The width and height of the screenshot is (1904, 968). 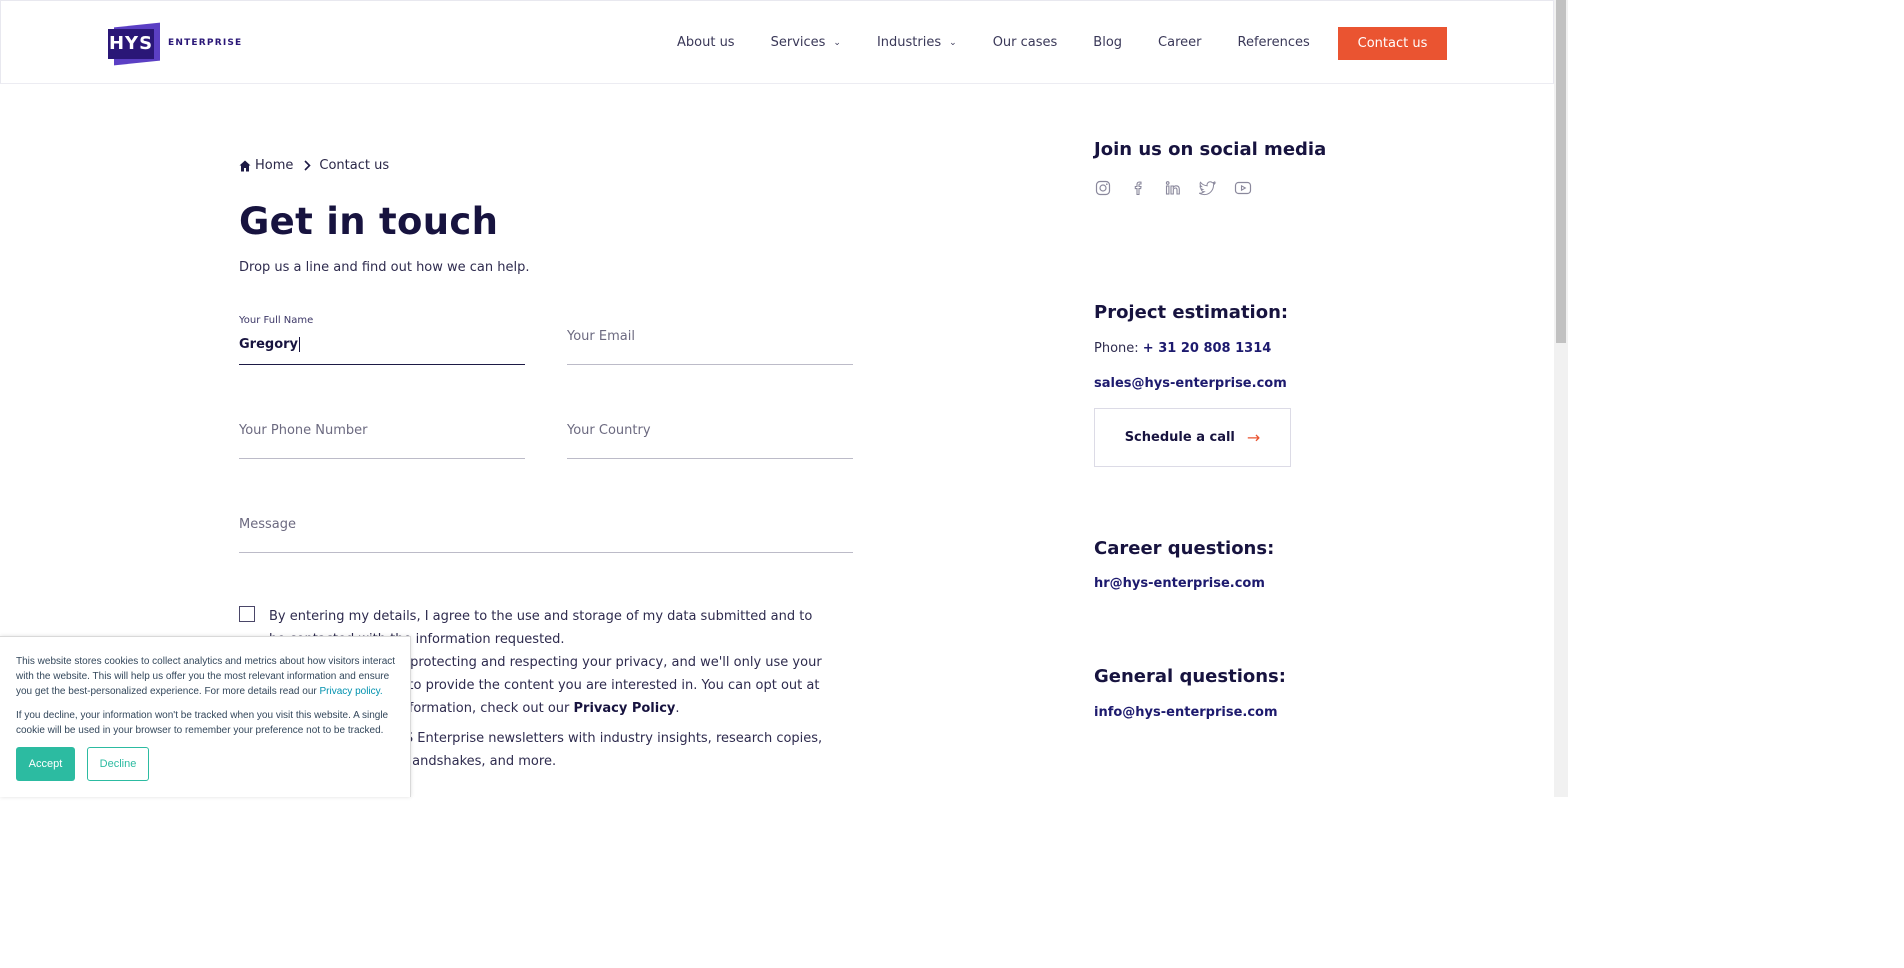 I want to click on cookie-privacy-link: Privacy policy., so click(x=351, y=691).